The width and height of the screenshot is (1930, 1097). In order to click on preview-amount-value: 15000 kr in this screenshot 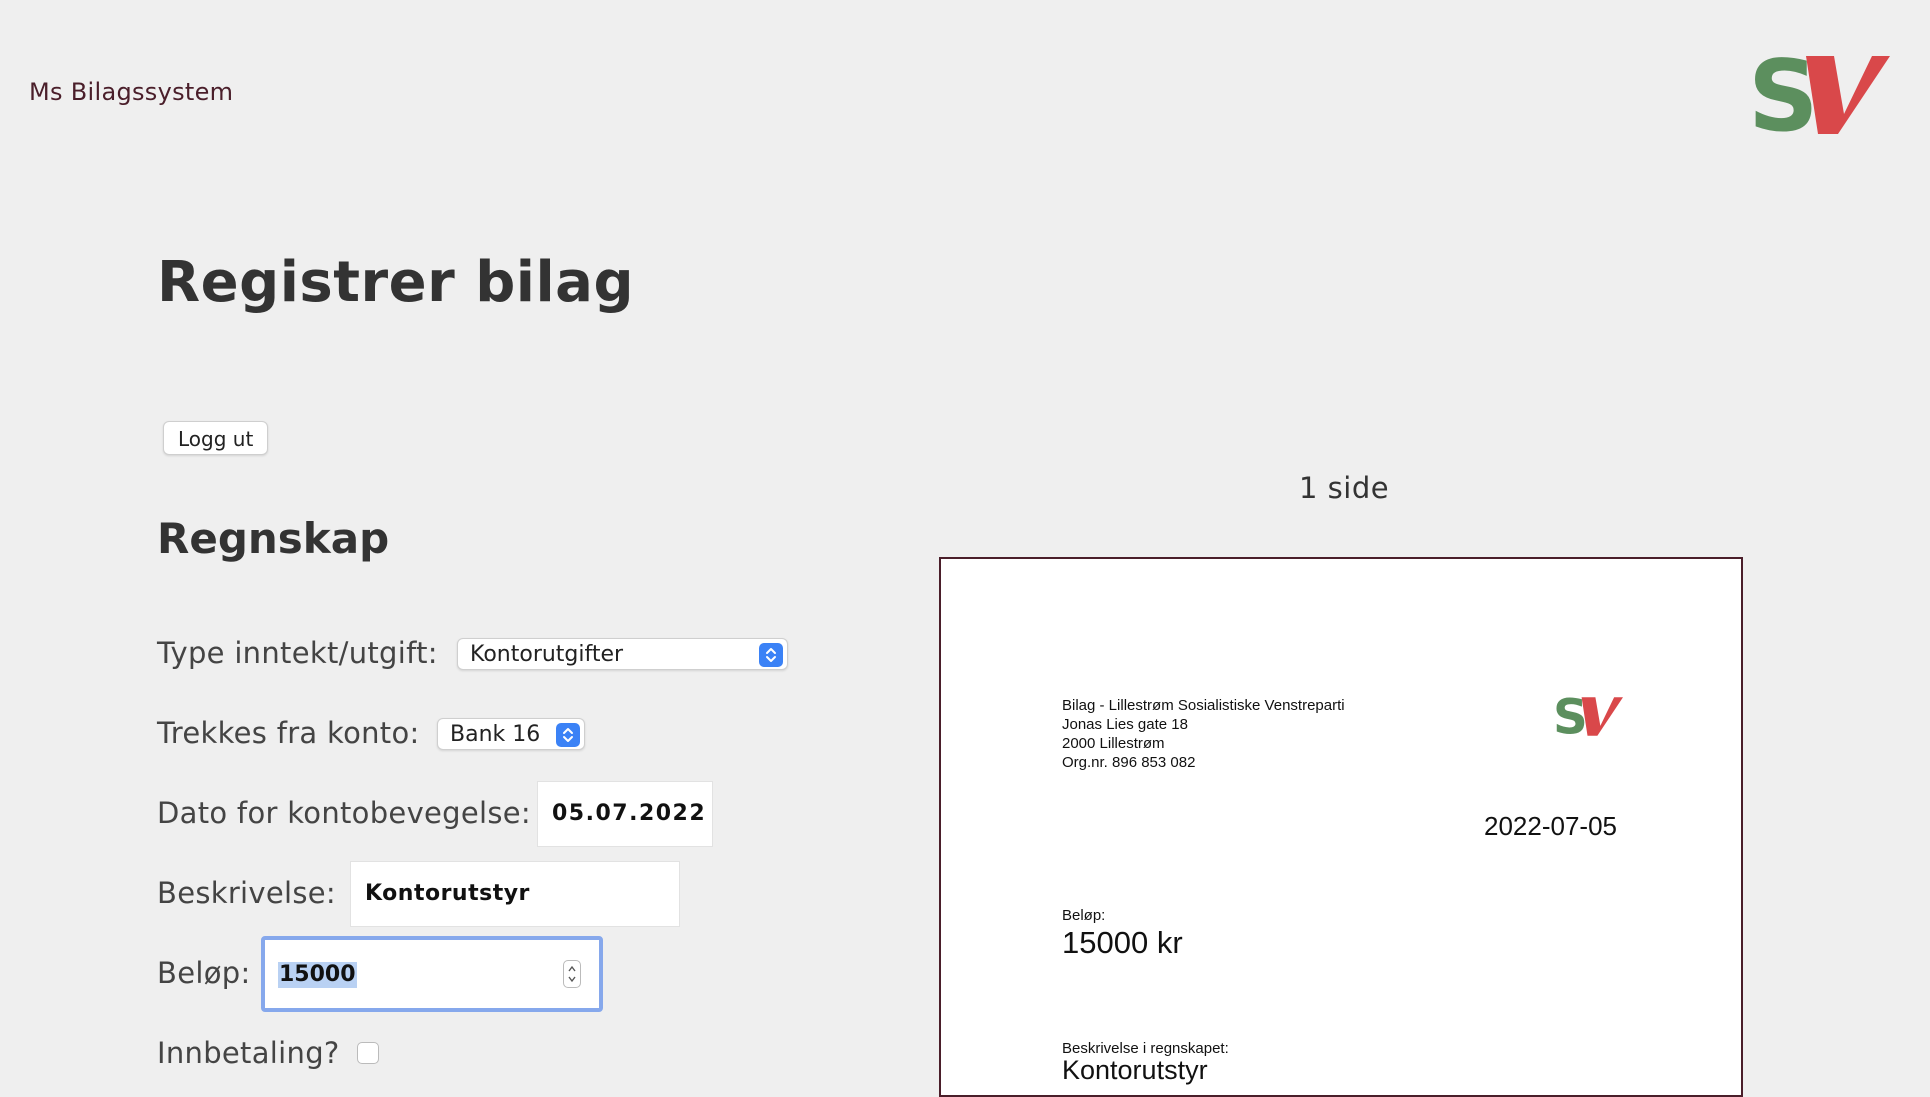, I will do `click(1122, 942)`.